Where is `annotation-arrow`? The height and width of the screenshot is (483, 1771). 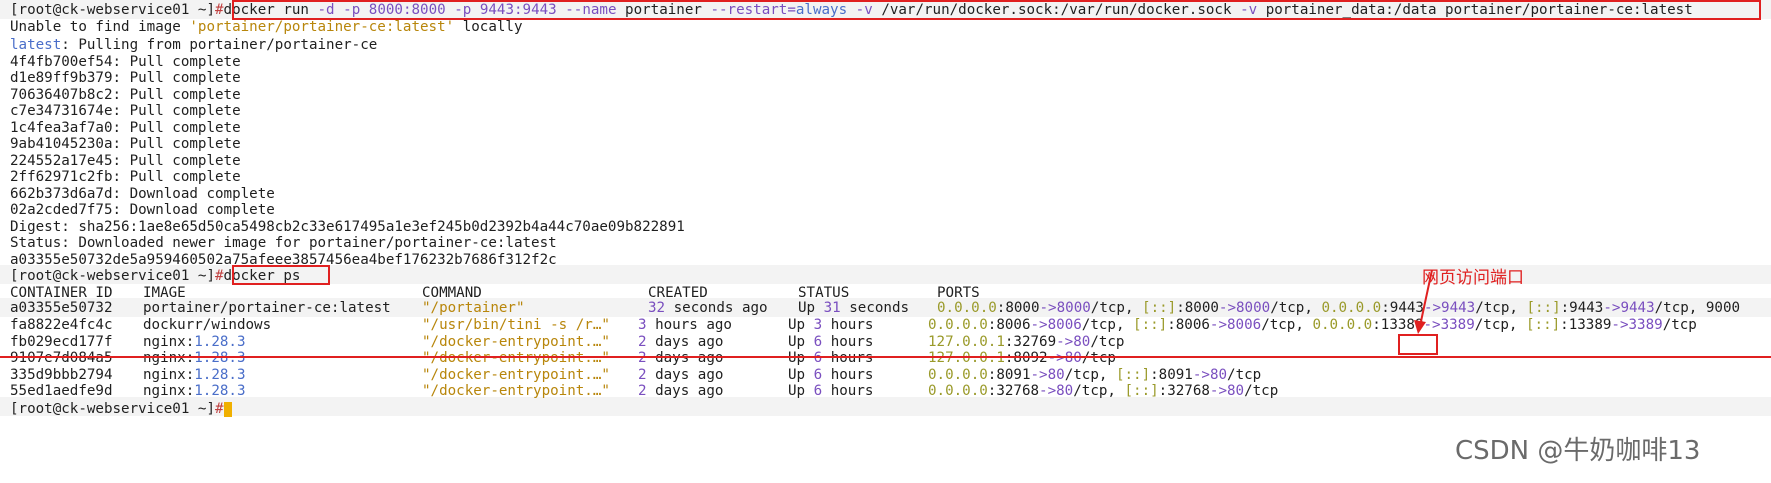
annotation-arrow is located at coordinates (1423, 301).